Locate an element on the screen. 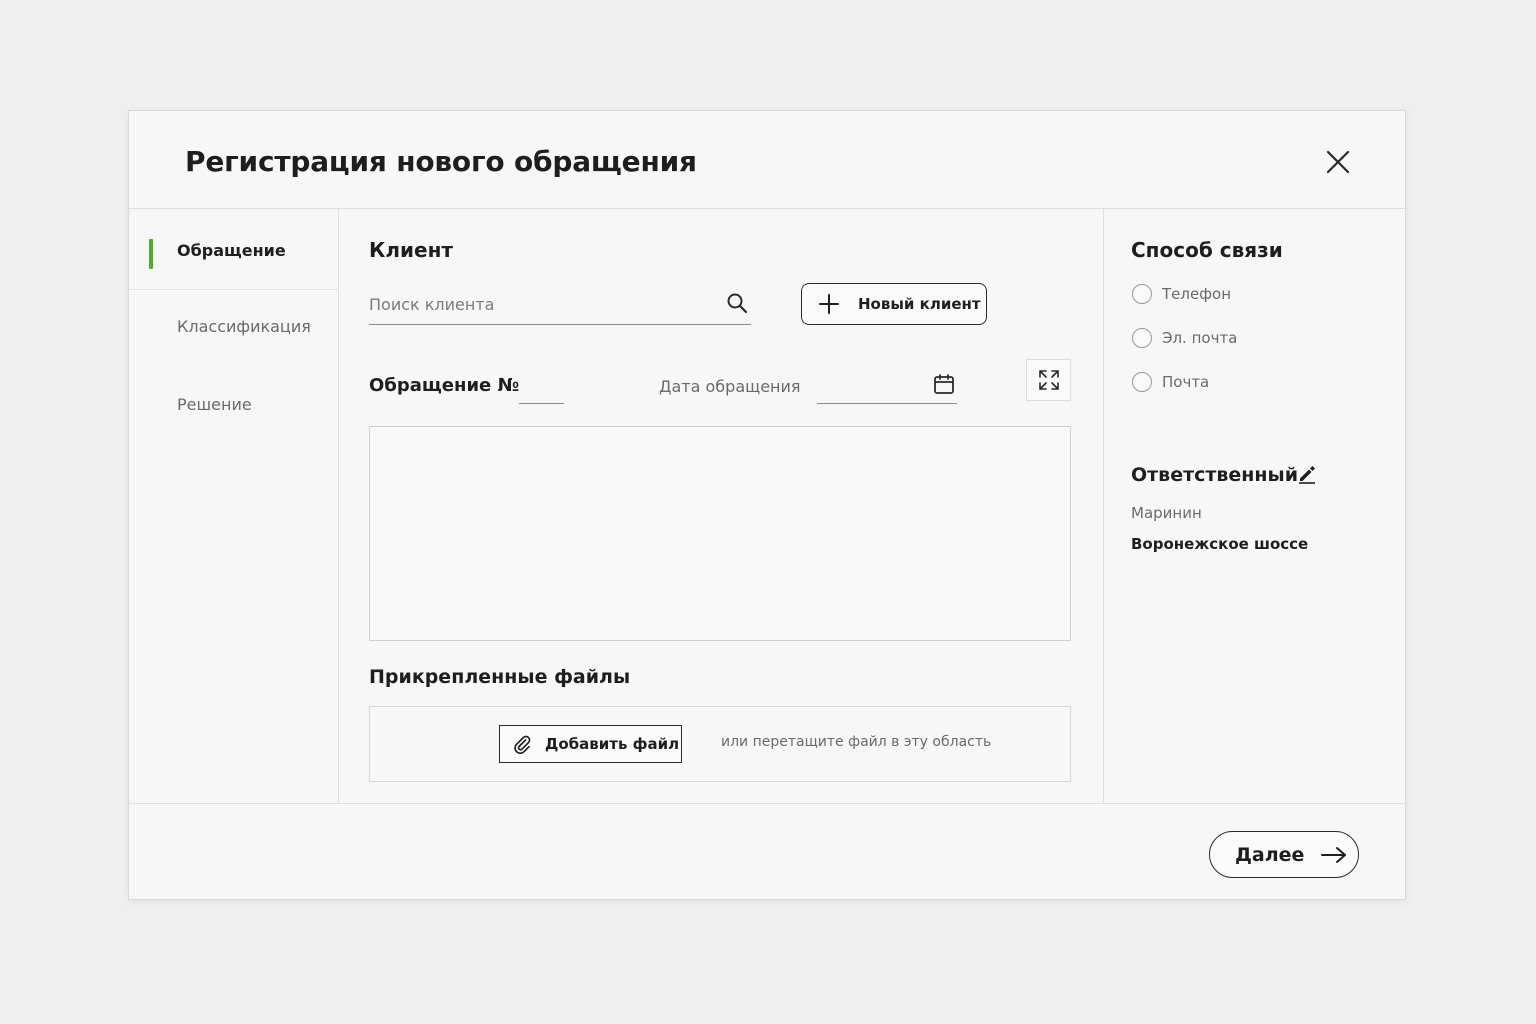  client-search is located at coordinates (560, 307).